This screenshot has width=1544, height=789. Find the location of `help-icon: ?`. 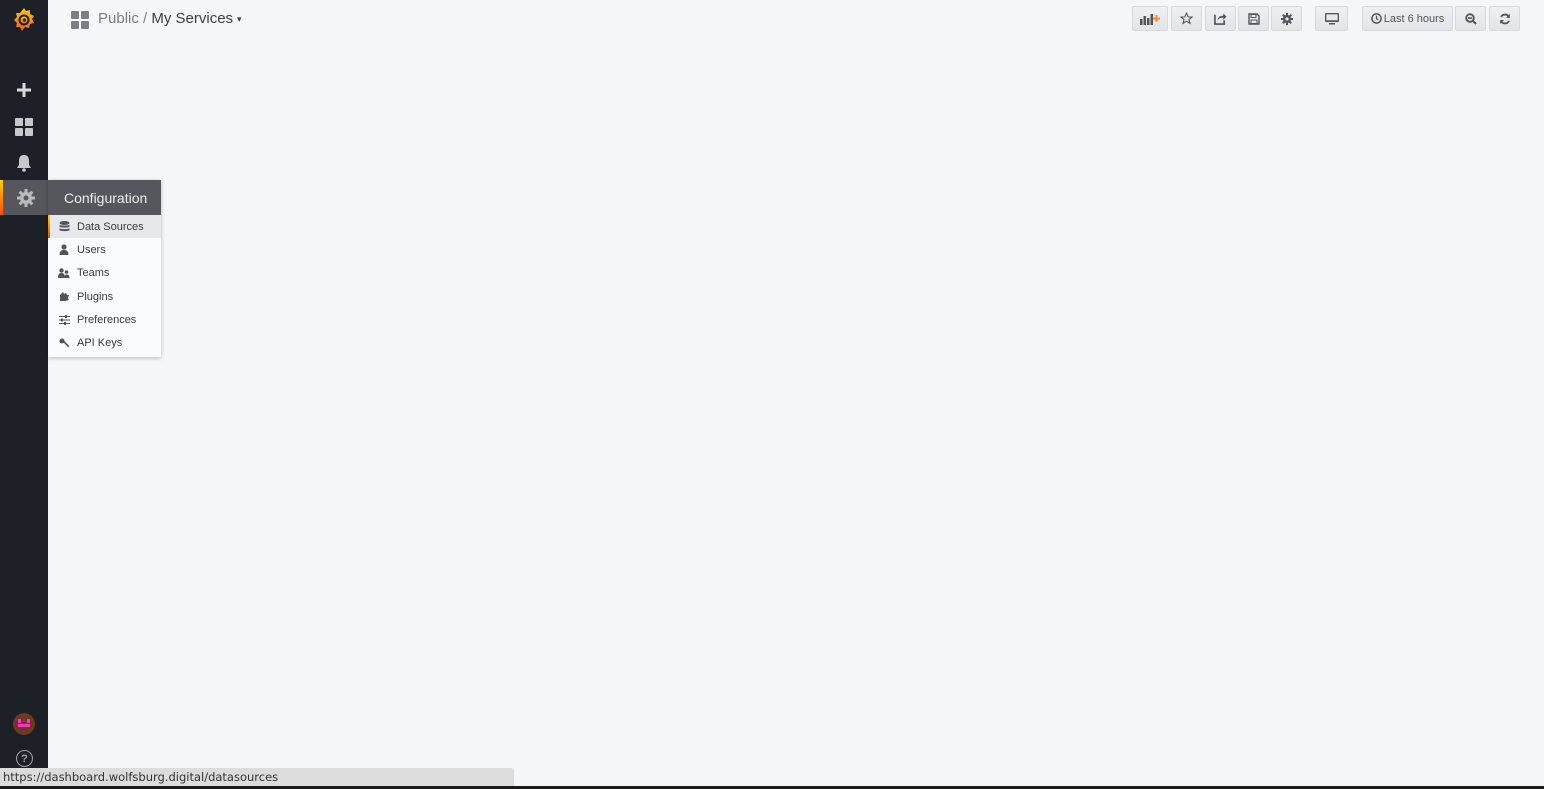

help-icon: ? is located at coordinates (24, 758).